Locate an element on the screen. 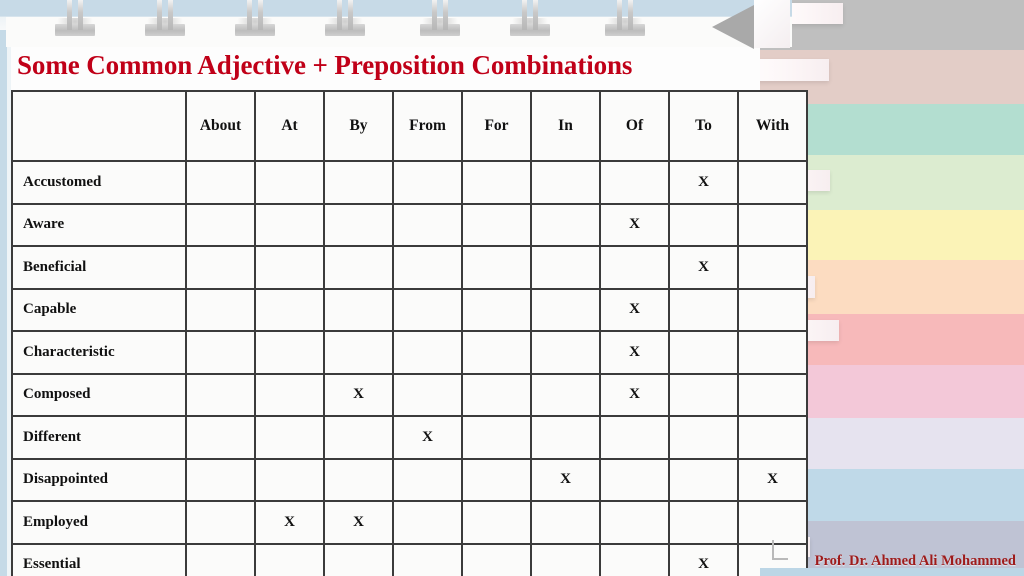  adjective-cell: Accustomed is located at coordinates (99, 182).